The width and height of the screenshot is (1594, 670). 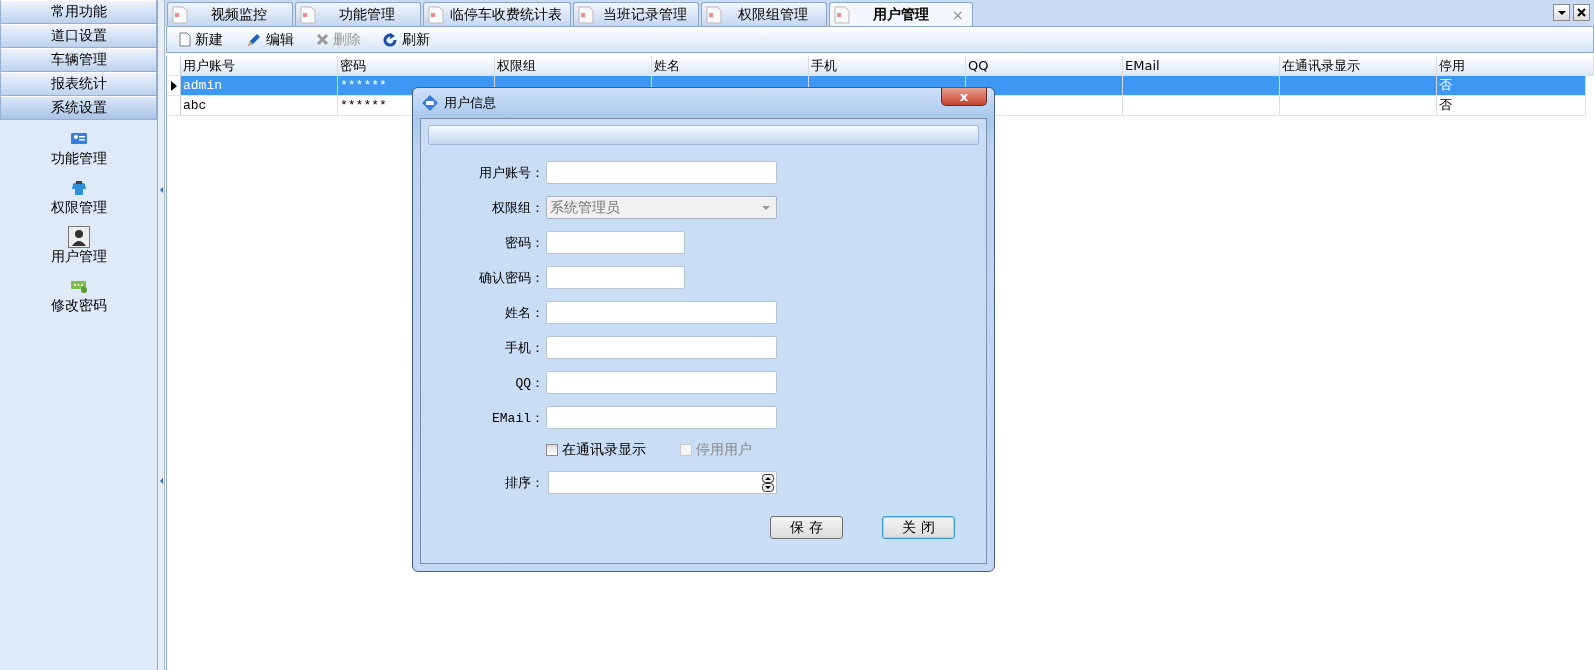 What do you see at coordinates (416, 65) in the screenshot?
I see `column-header: 密码` at bounding box center [416, 65].